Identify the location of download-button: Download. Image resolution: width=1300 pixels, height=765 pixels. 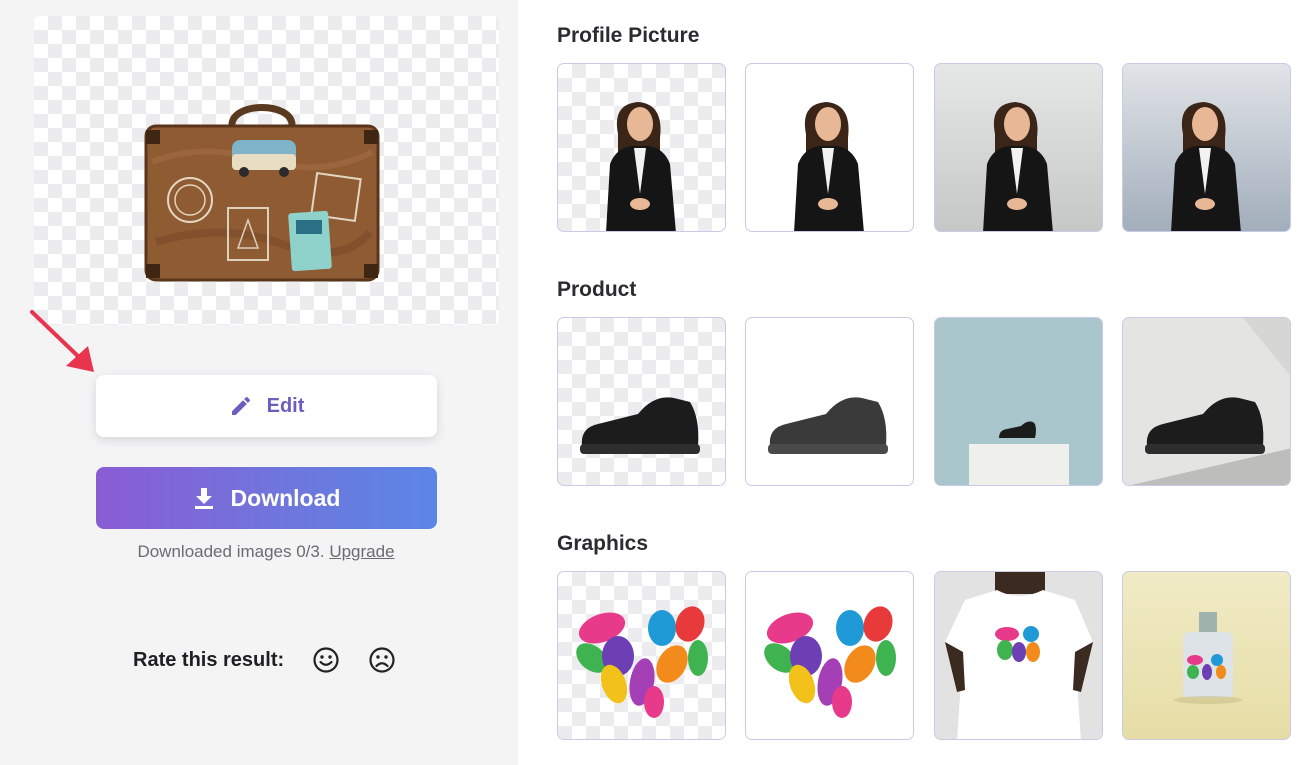
(266, 498).